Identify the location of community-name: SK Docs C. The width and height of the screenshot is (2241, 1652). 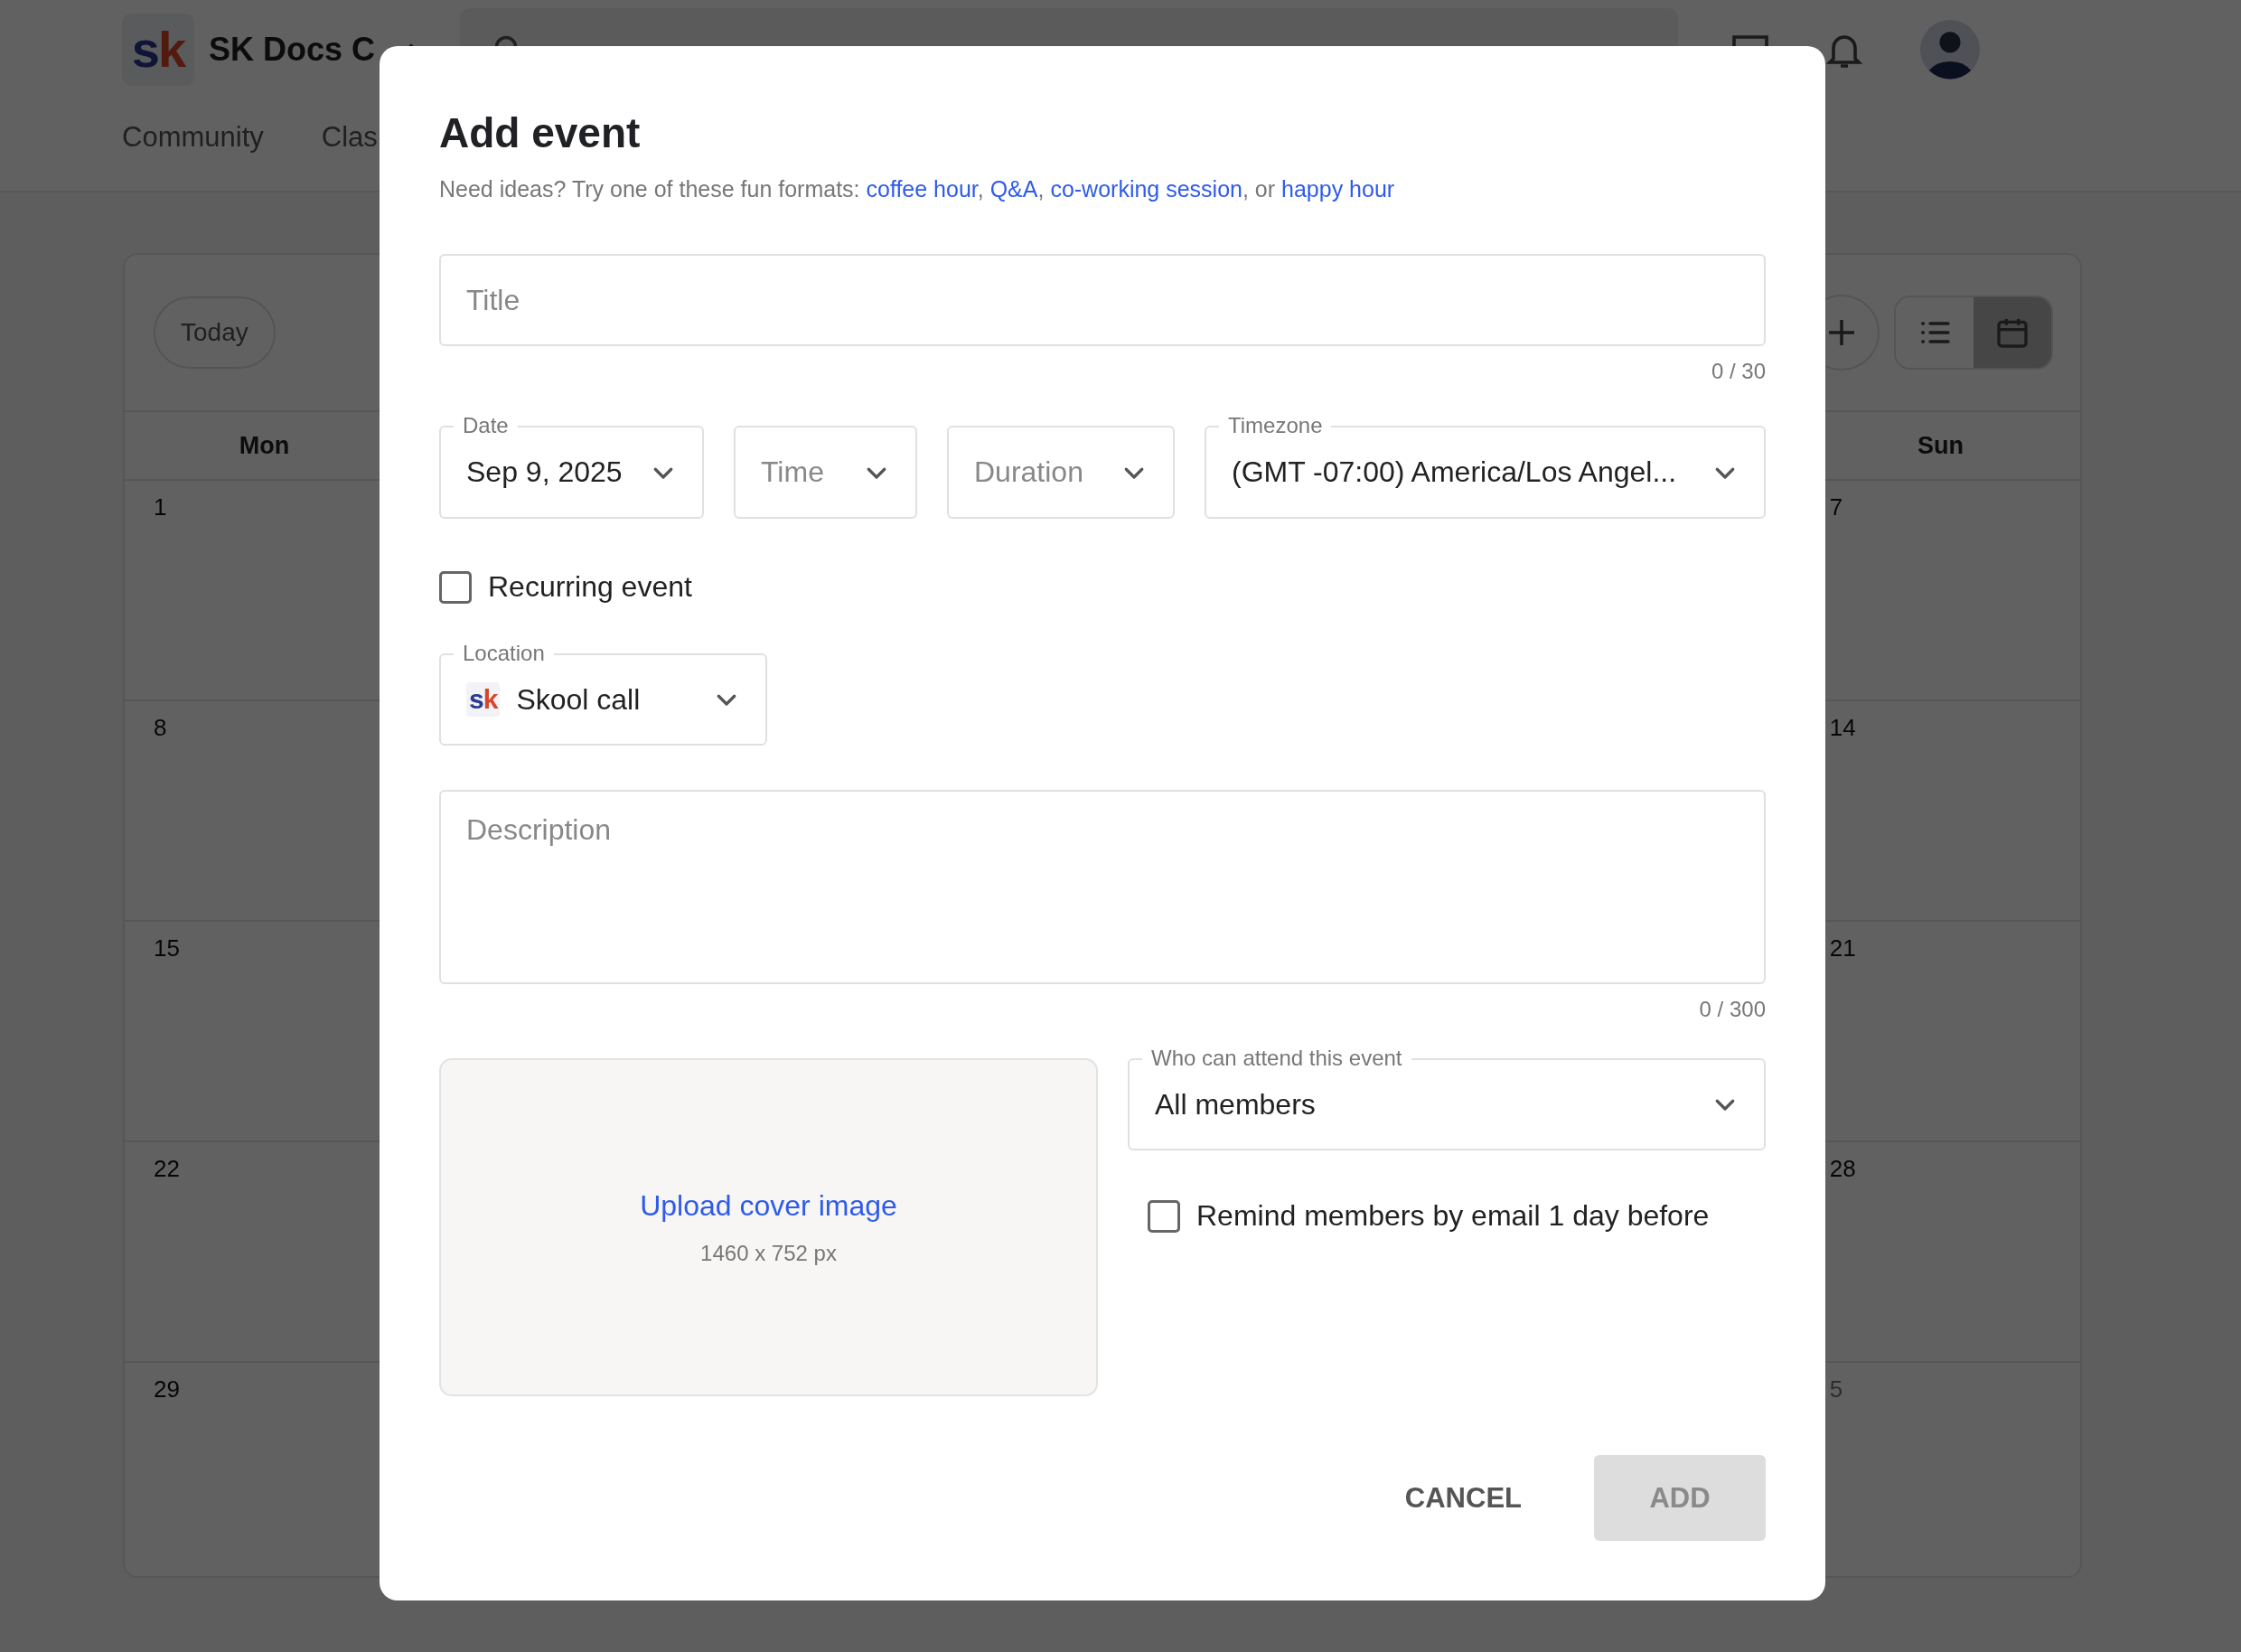
(292, 50).